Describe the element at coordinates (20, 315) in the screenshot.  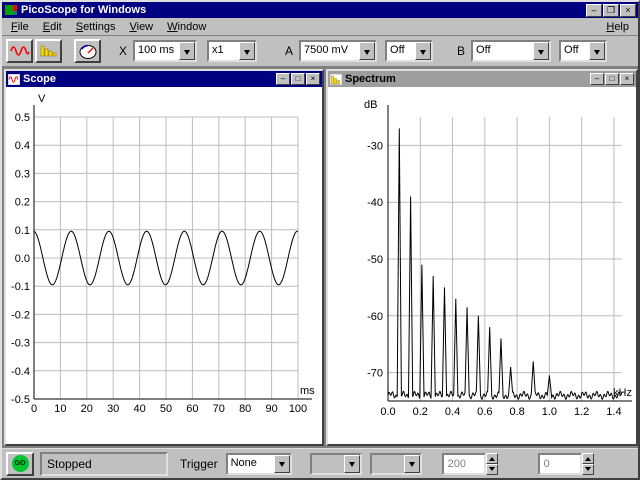
I see `svg-text: -0.2` at that location.